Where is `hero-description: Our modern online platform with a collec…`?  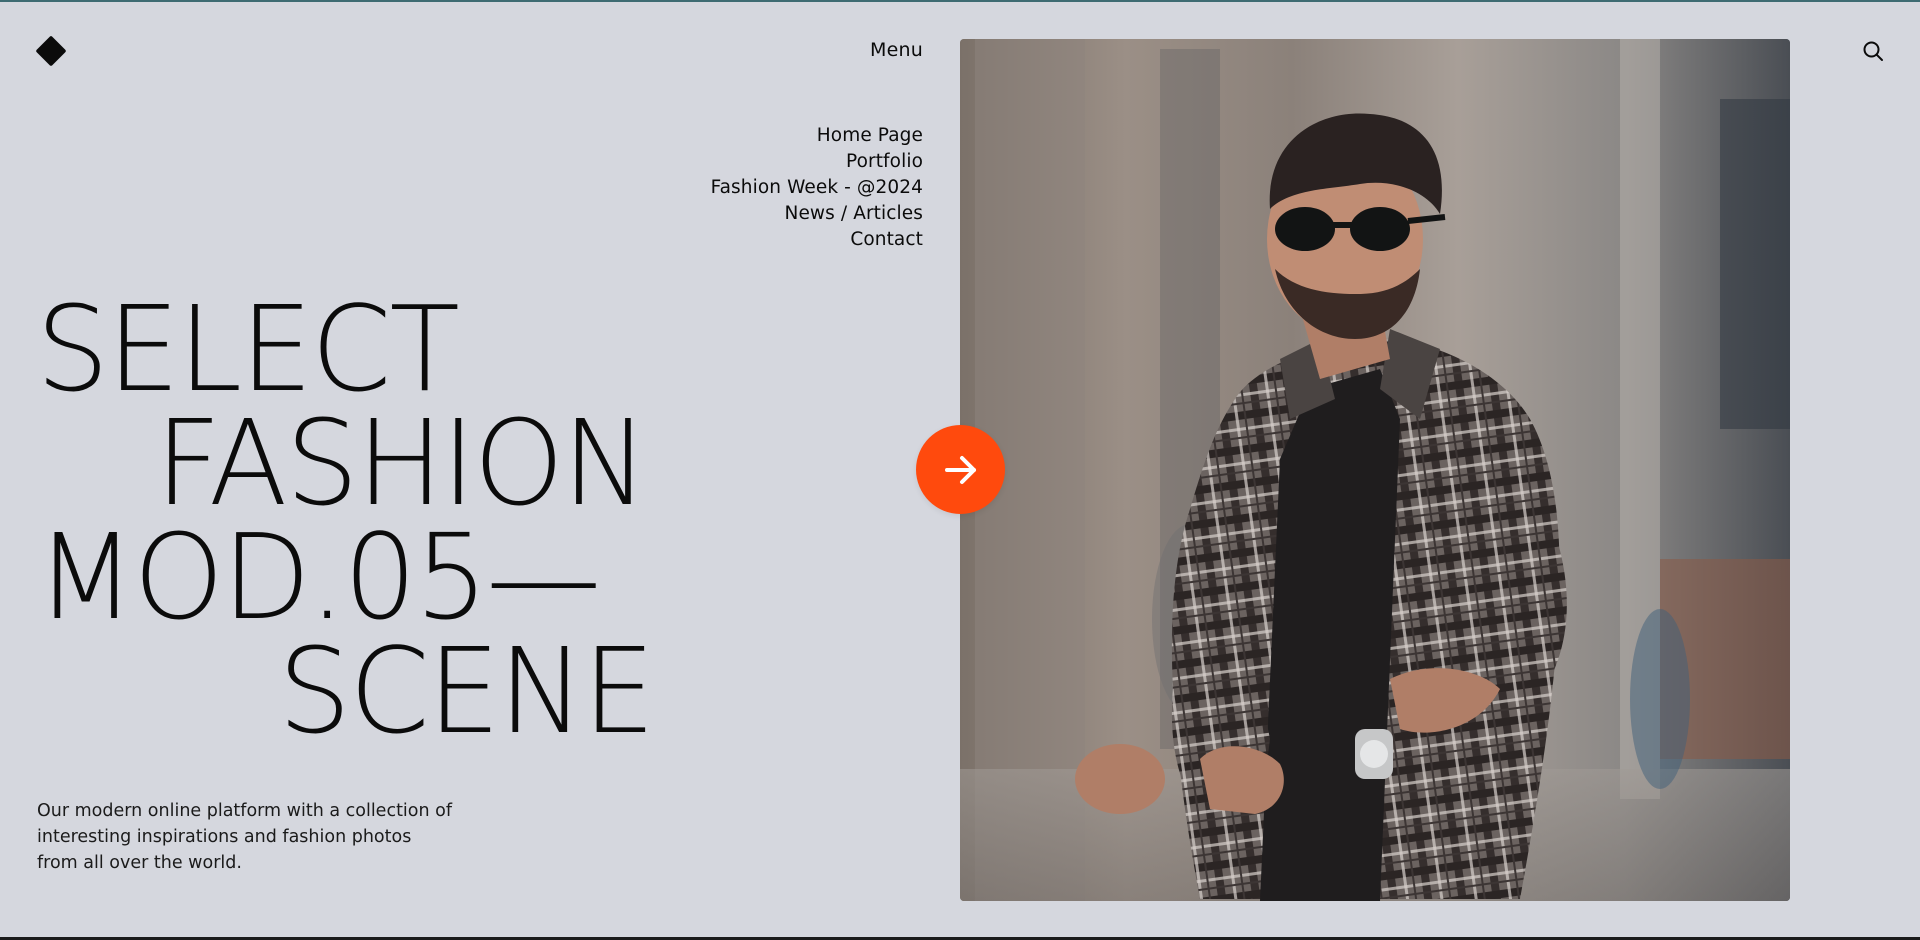
hero-description: Our modern online platform with a collec… is located at coordinates (267, 837).